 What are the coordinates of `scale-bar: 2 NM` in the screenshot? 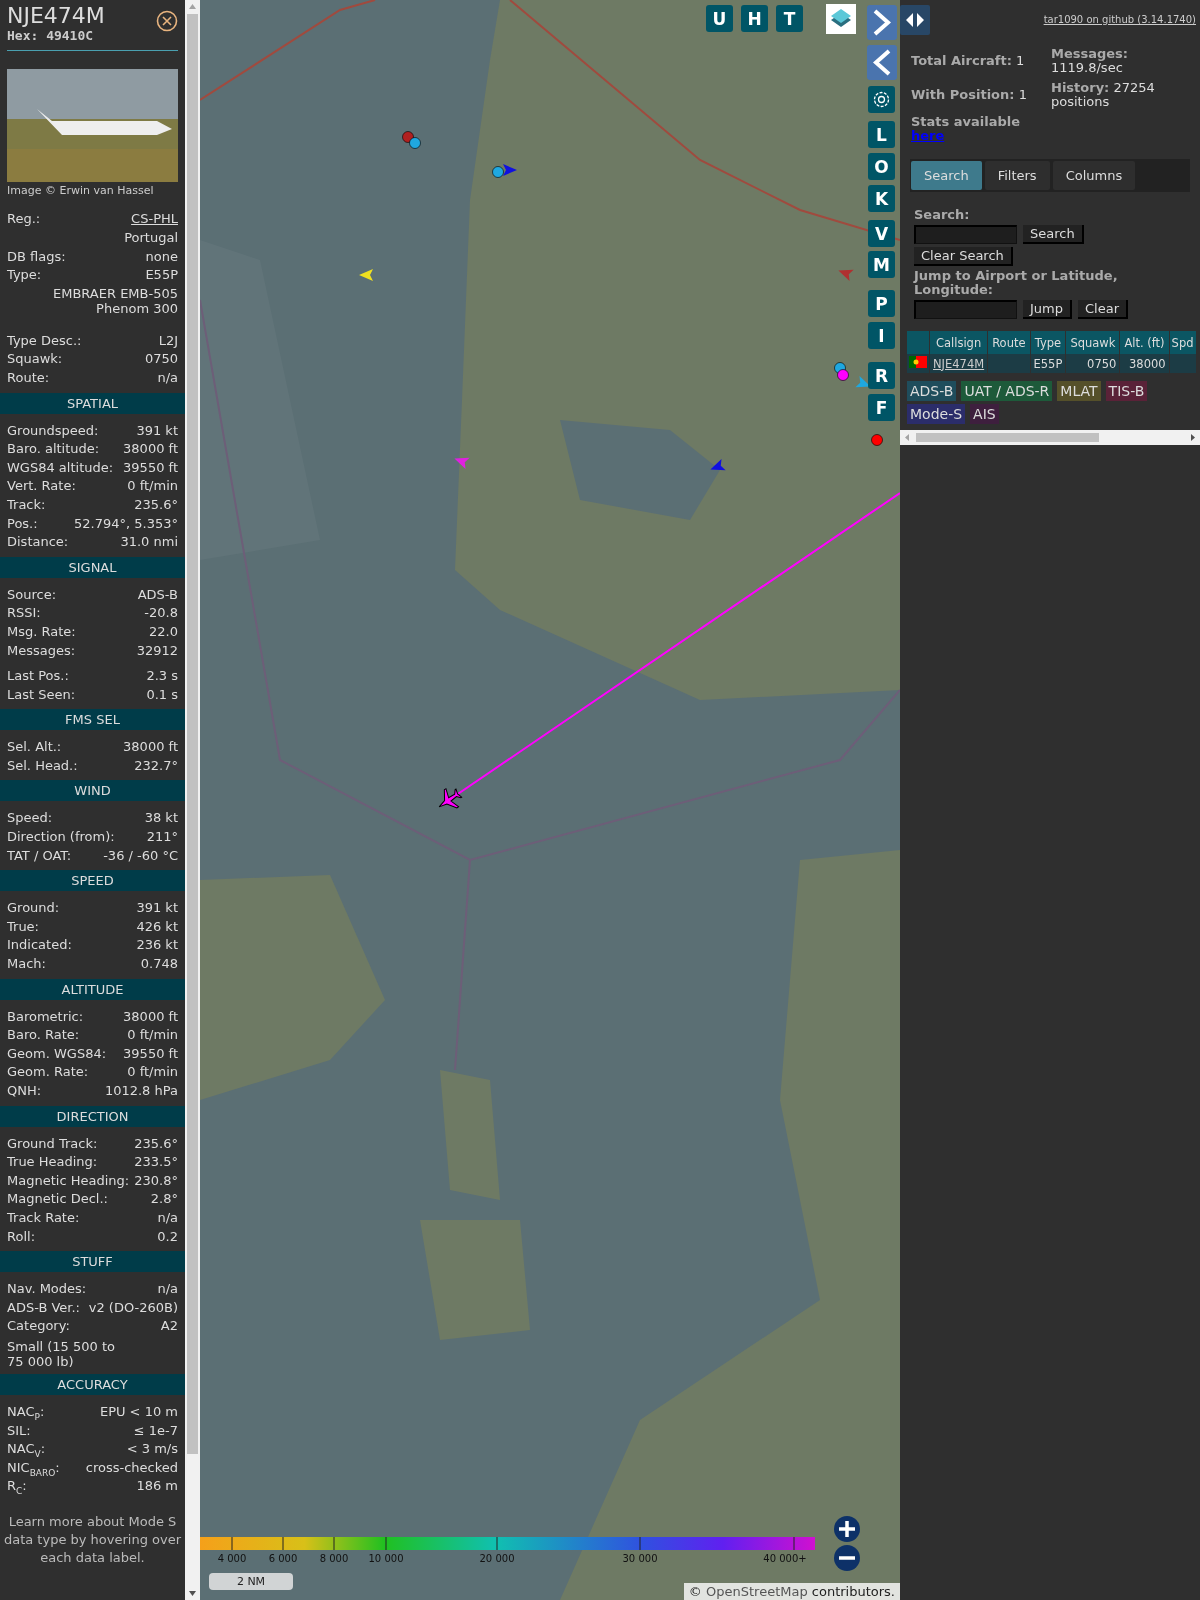 It's located at (251, 1581).